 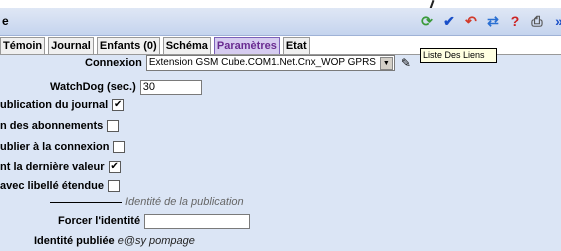 I want to click on help-icon: ?, so click(x=515, y=21).